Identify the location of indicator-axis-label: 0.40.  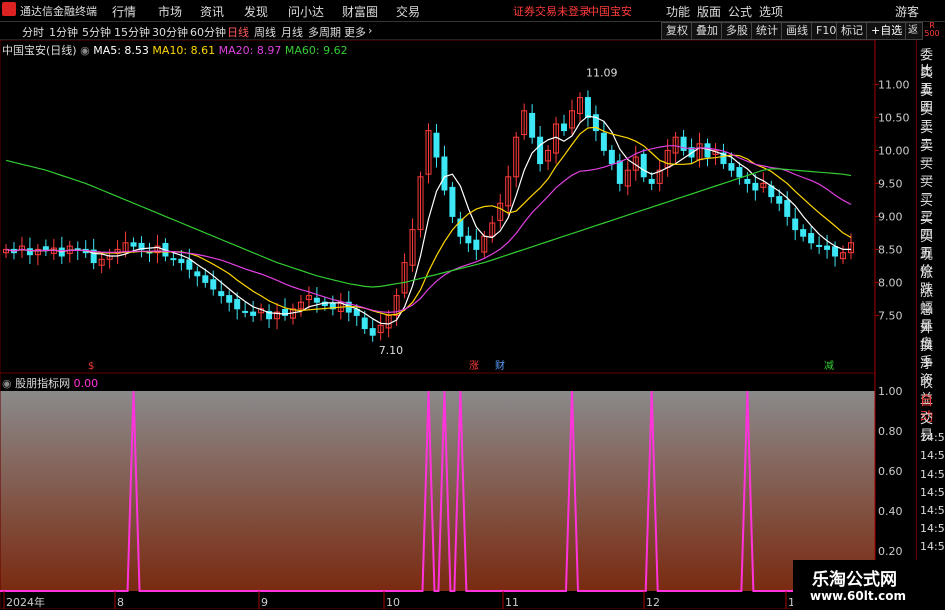
(890, 511).